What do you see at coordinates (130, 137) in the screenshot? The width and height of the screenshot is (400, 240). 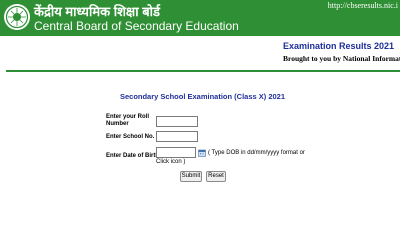 I see `school-number-label: Enter School No.` at bounding box center [130, 137].